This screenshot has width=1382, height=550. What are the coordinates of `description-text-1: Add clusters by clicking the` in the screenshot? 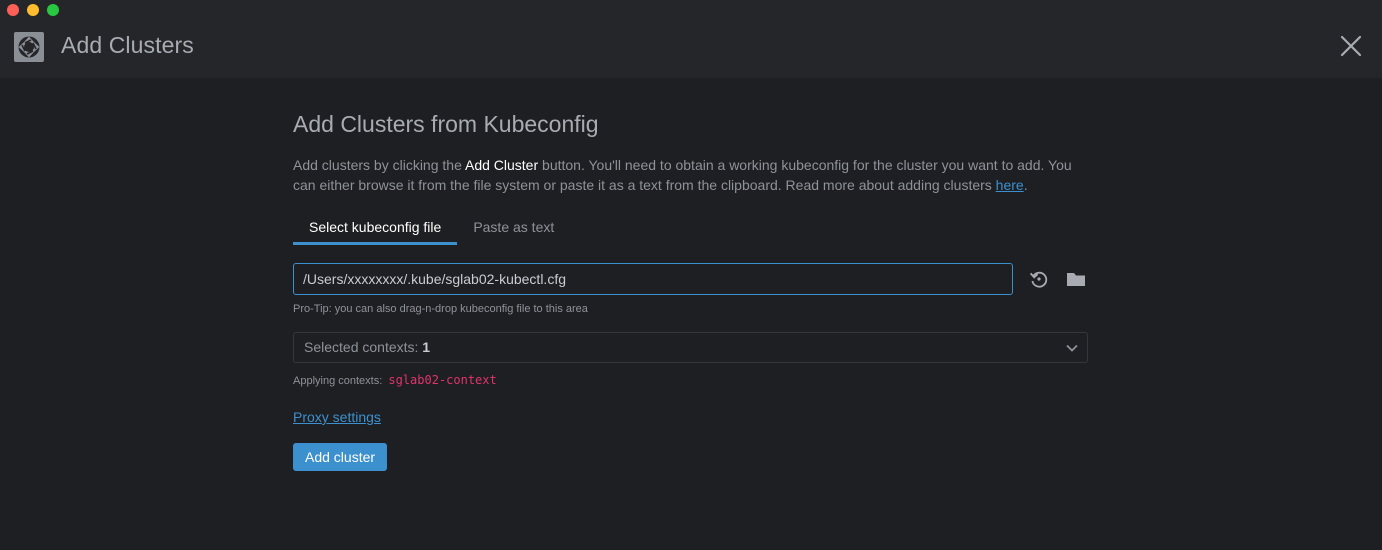 It's located at (379, 165).